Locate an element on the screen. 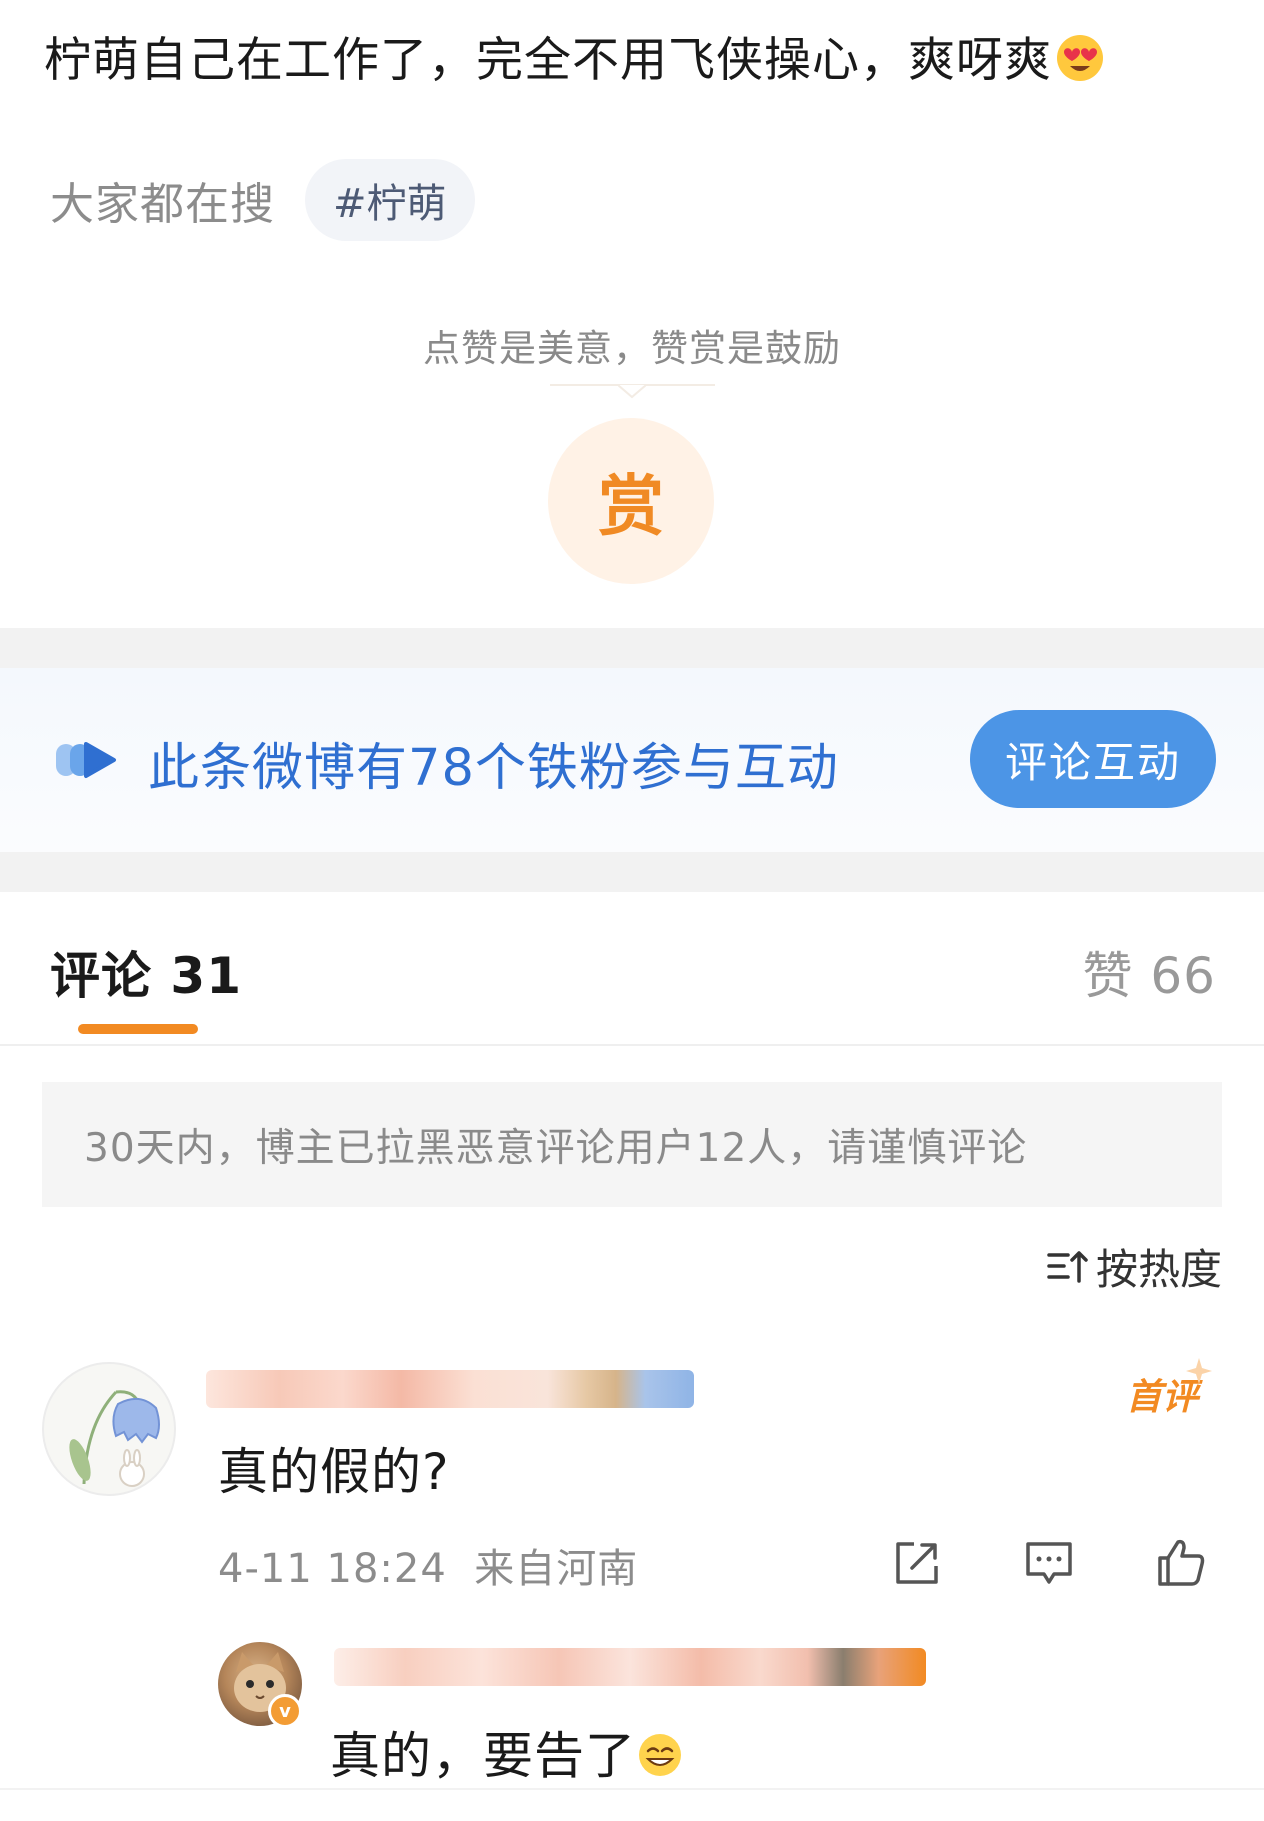 This screenshot has height=1821, width=1264. comment-meta: 4-11 18:24 来自河南 is located at coordinates (428, 1565).